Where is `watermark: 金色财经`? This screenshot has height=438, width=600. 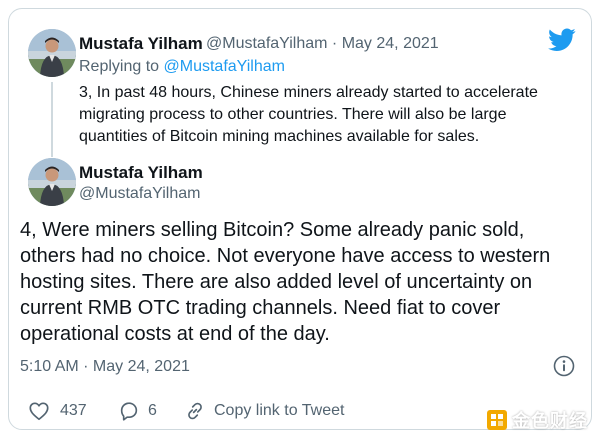 watermark: 金色财经 is located at coordinates (537, 420).